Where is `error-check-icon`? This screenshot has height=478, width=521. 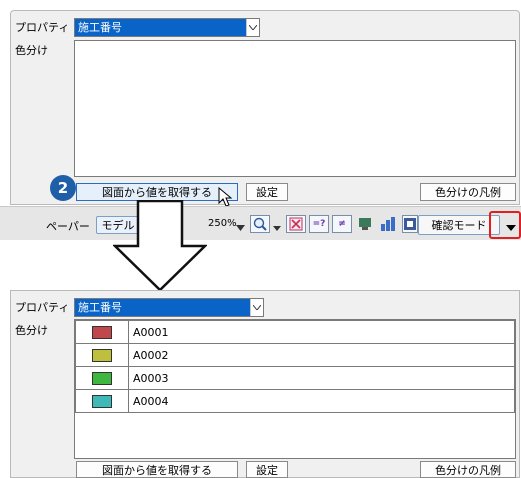
error-check-icon is located at coordinates (296, 224).